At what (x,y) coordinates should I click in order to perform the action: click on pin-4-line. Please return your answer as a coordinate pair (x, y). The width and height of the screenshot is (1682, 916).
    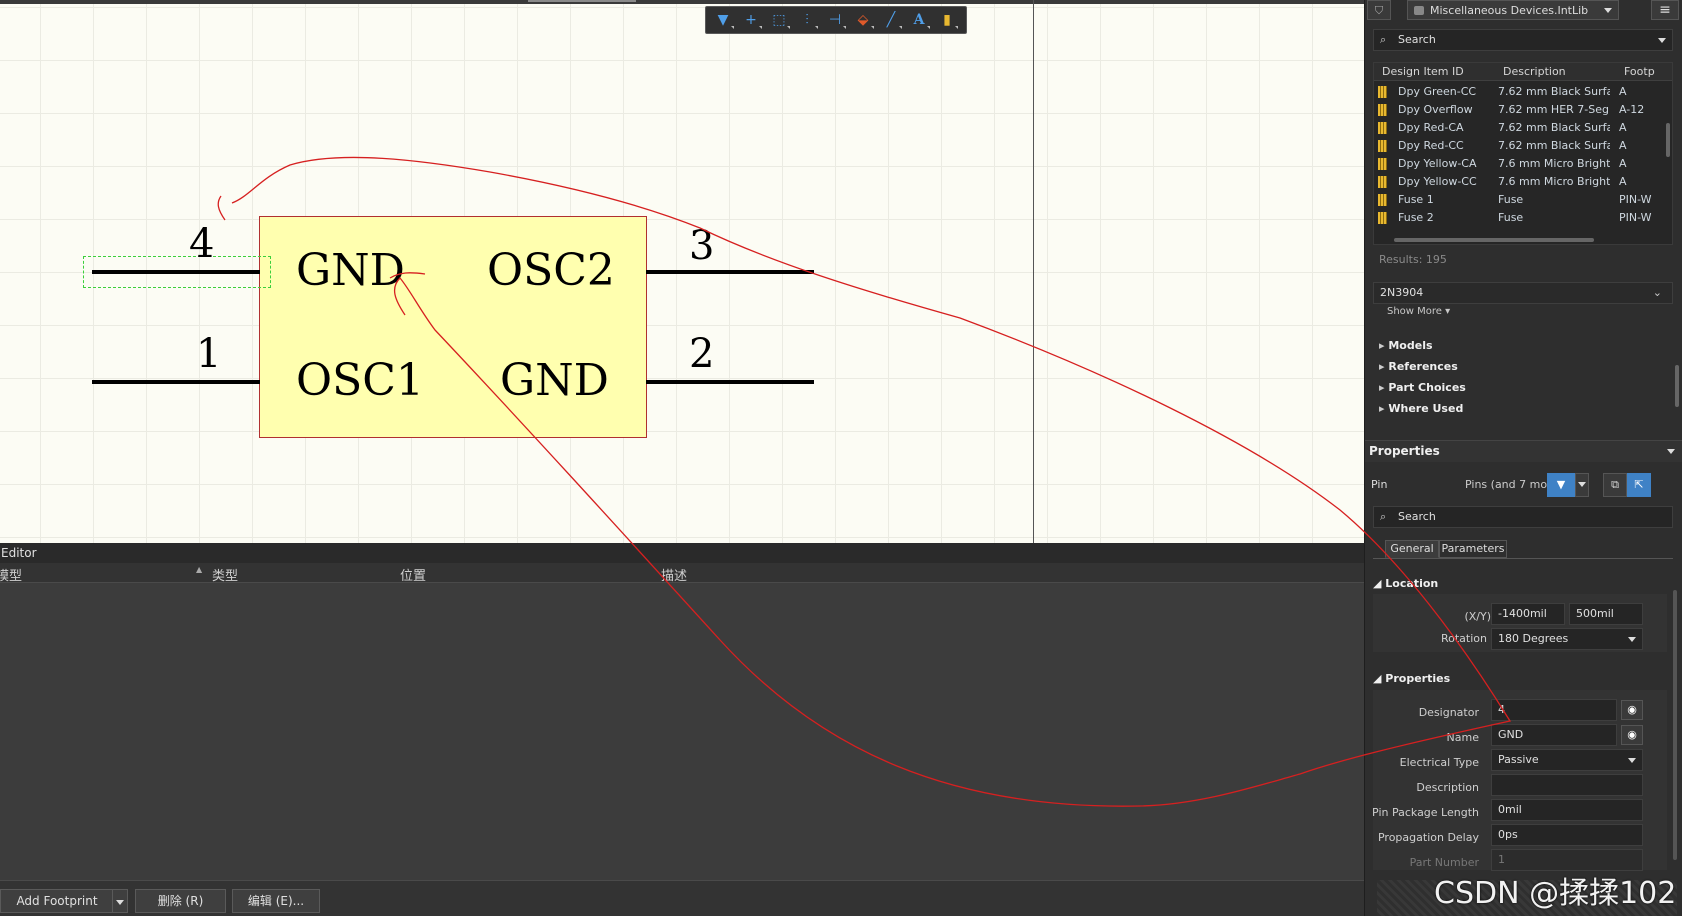
    Looking at the image, I should click on (176, 272).